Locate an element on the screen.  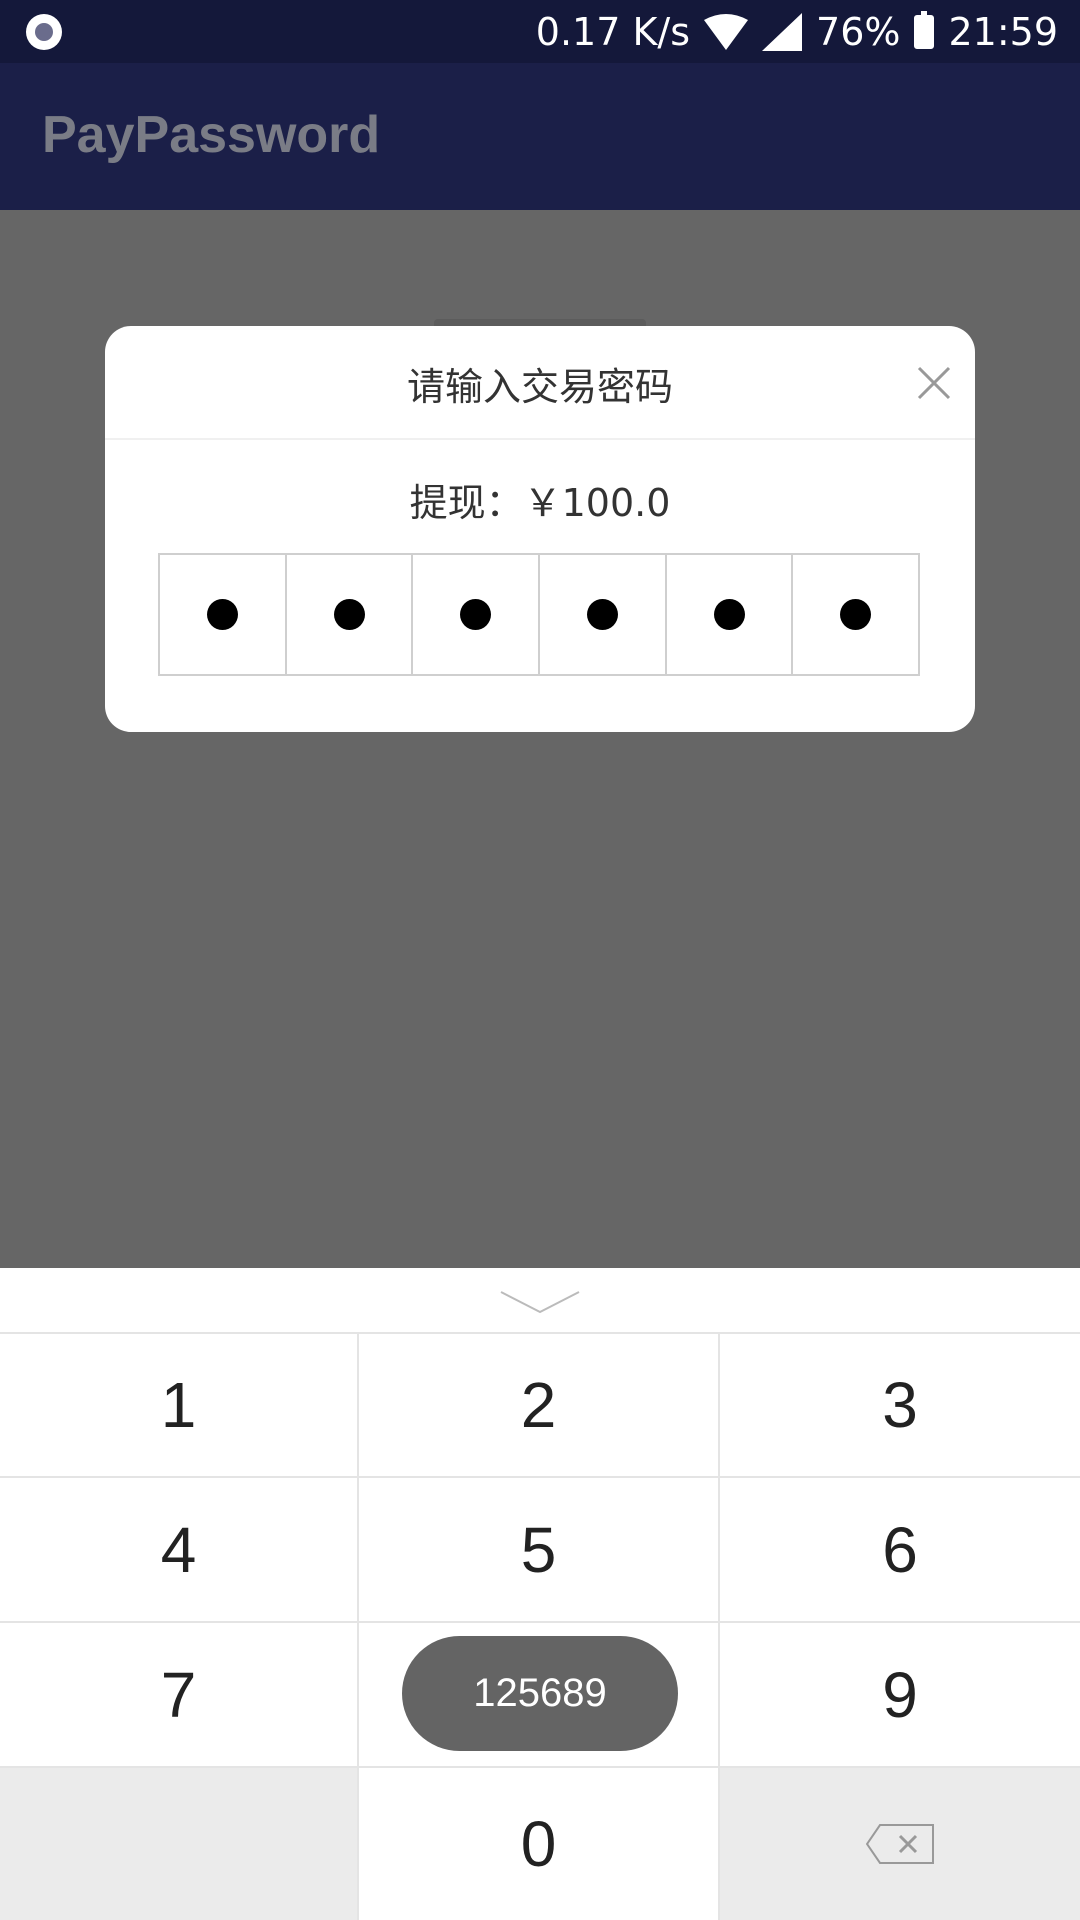
battery-level: 76% is located at coordinates (858, 31).